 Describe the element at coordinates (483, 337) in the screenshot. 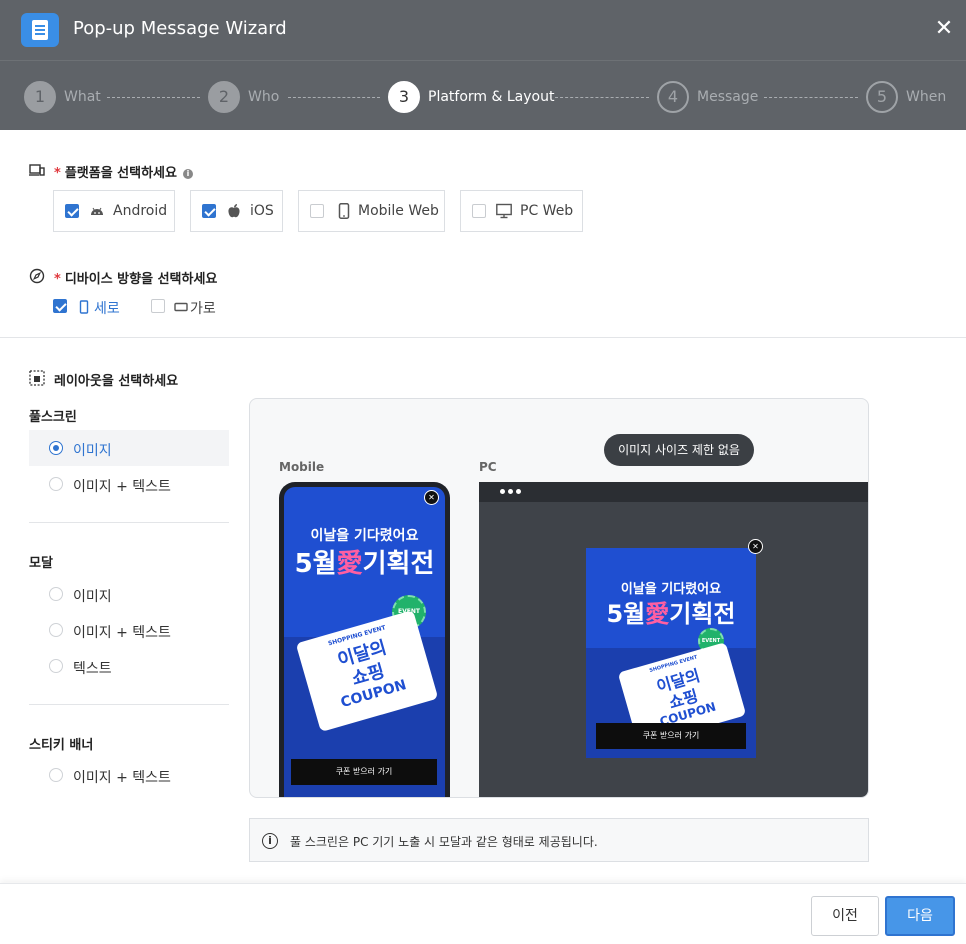

I see `section-divider` at that location.